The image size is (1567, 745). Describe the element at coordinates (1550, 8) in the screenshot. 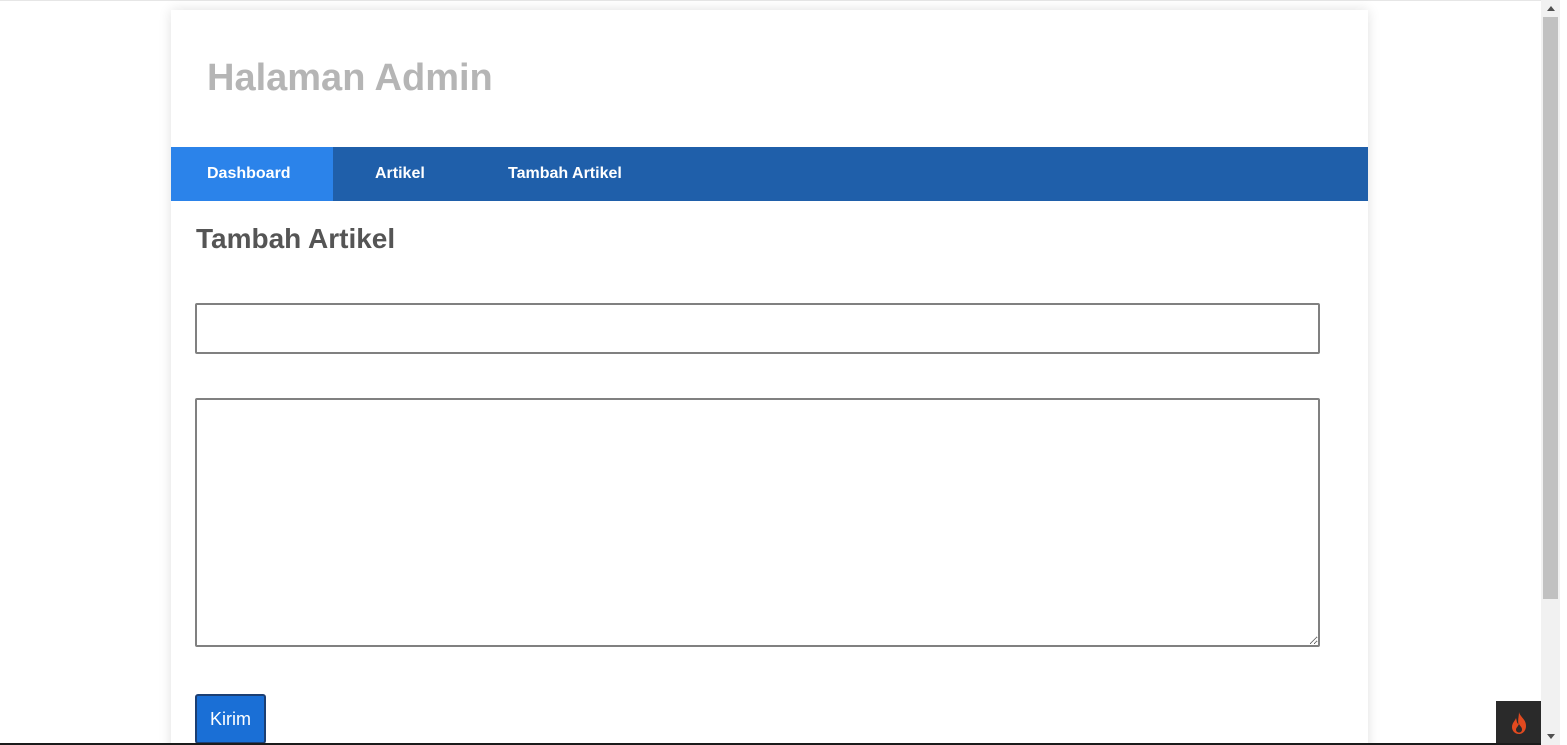

I see `scroll-up-arrow-icon` at that location.